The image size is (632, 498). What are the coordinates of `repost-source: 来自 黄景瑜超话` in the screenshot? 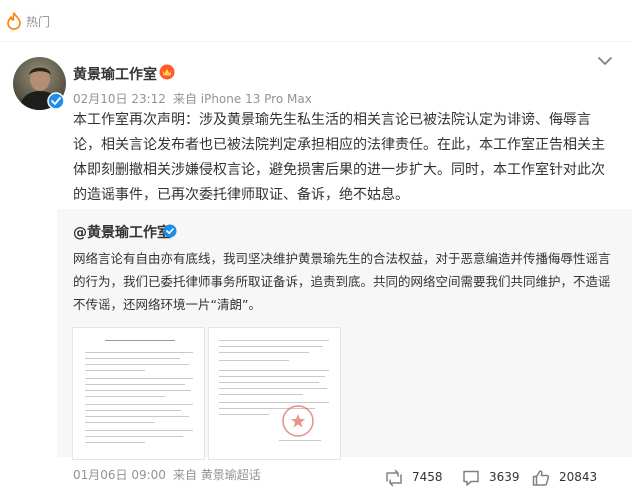 It's located at (217, 475).